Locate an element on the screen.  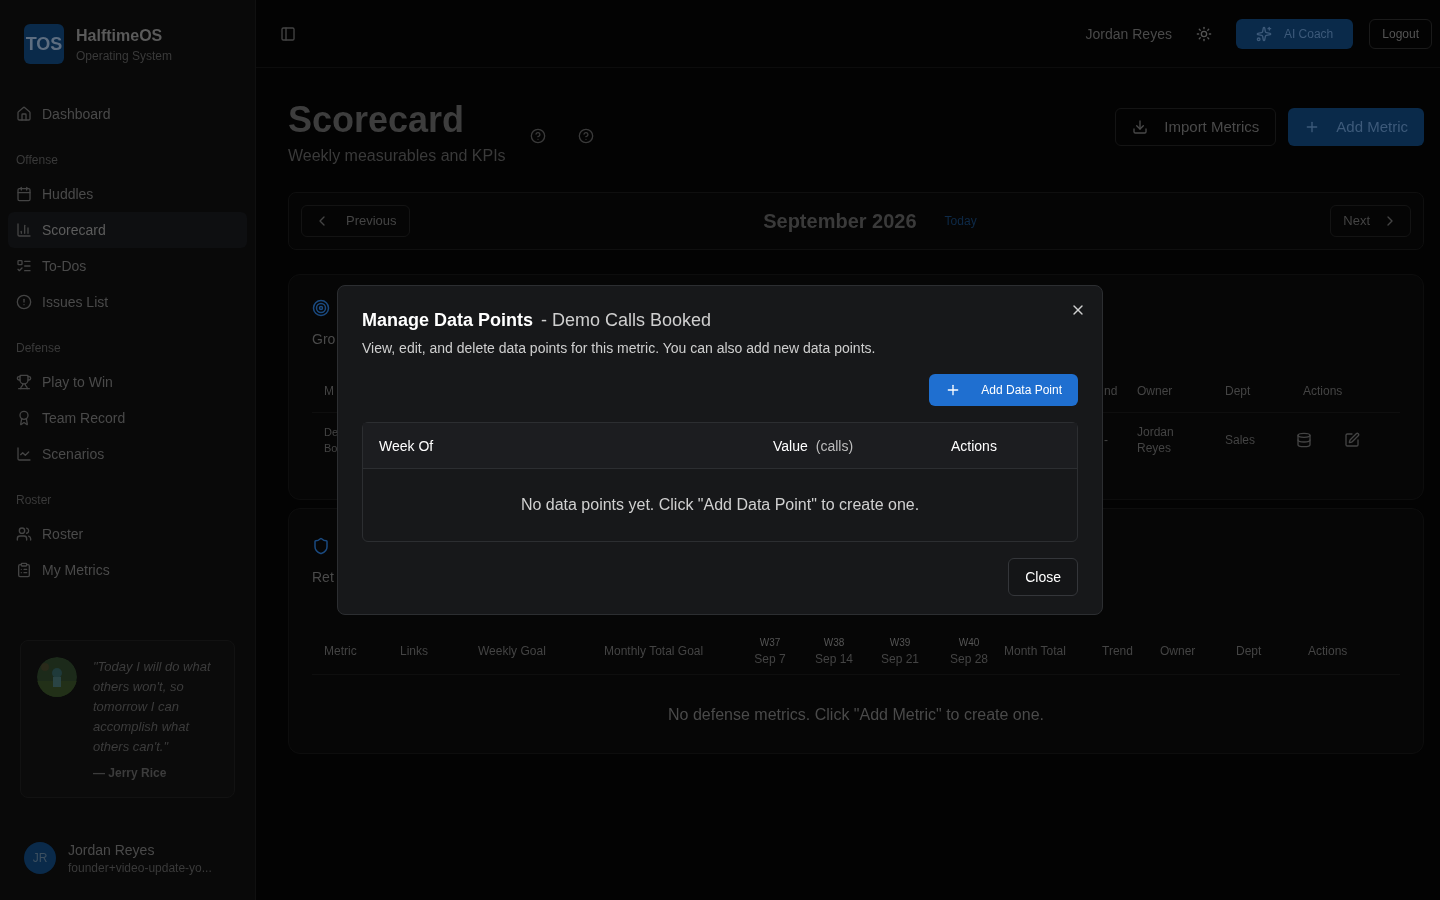
award-icon is located at coordinates (24, 418).